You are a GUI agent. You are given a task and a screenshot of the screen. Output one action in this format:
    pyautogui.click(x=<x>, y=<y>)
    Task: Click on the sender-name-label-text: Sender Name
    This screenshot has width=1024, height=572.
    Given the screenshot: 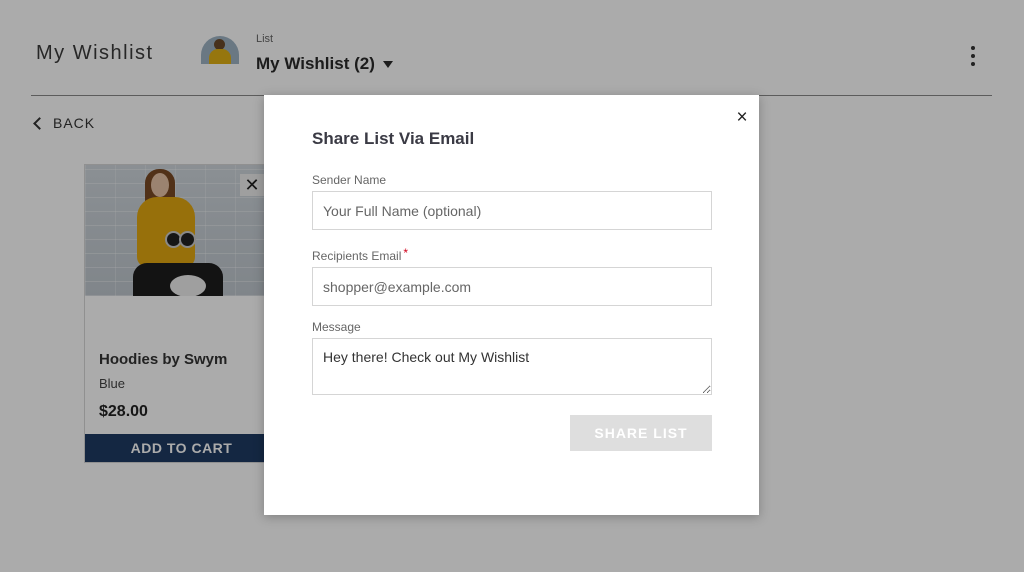 What is the action you would take?
    pyautogui.click(x=349, y=180)
    